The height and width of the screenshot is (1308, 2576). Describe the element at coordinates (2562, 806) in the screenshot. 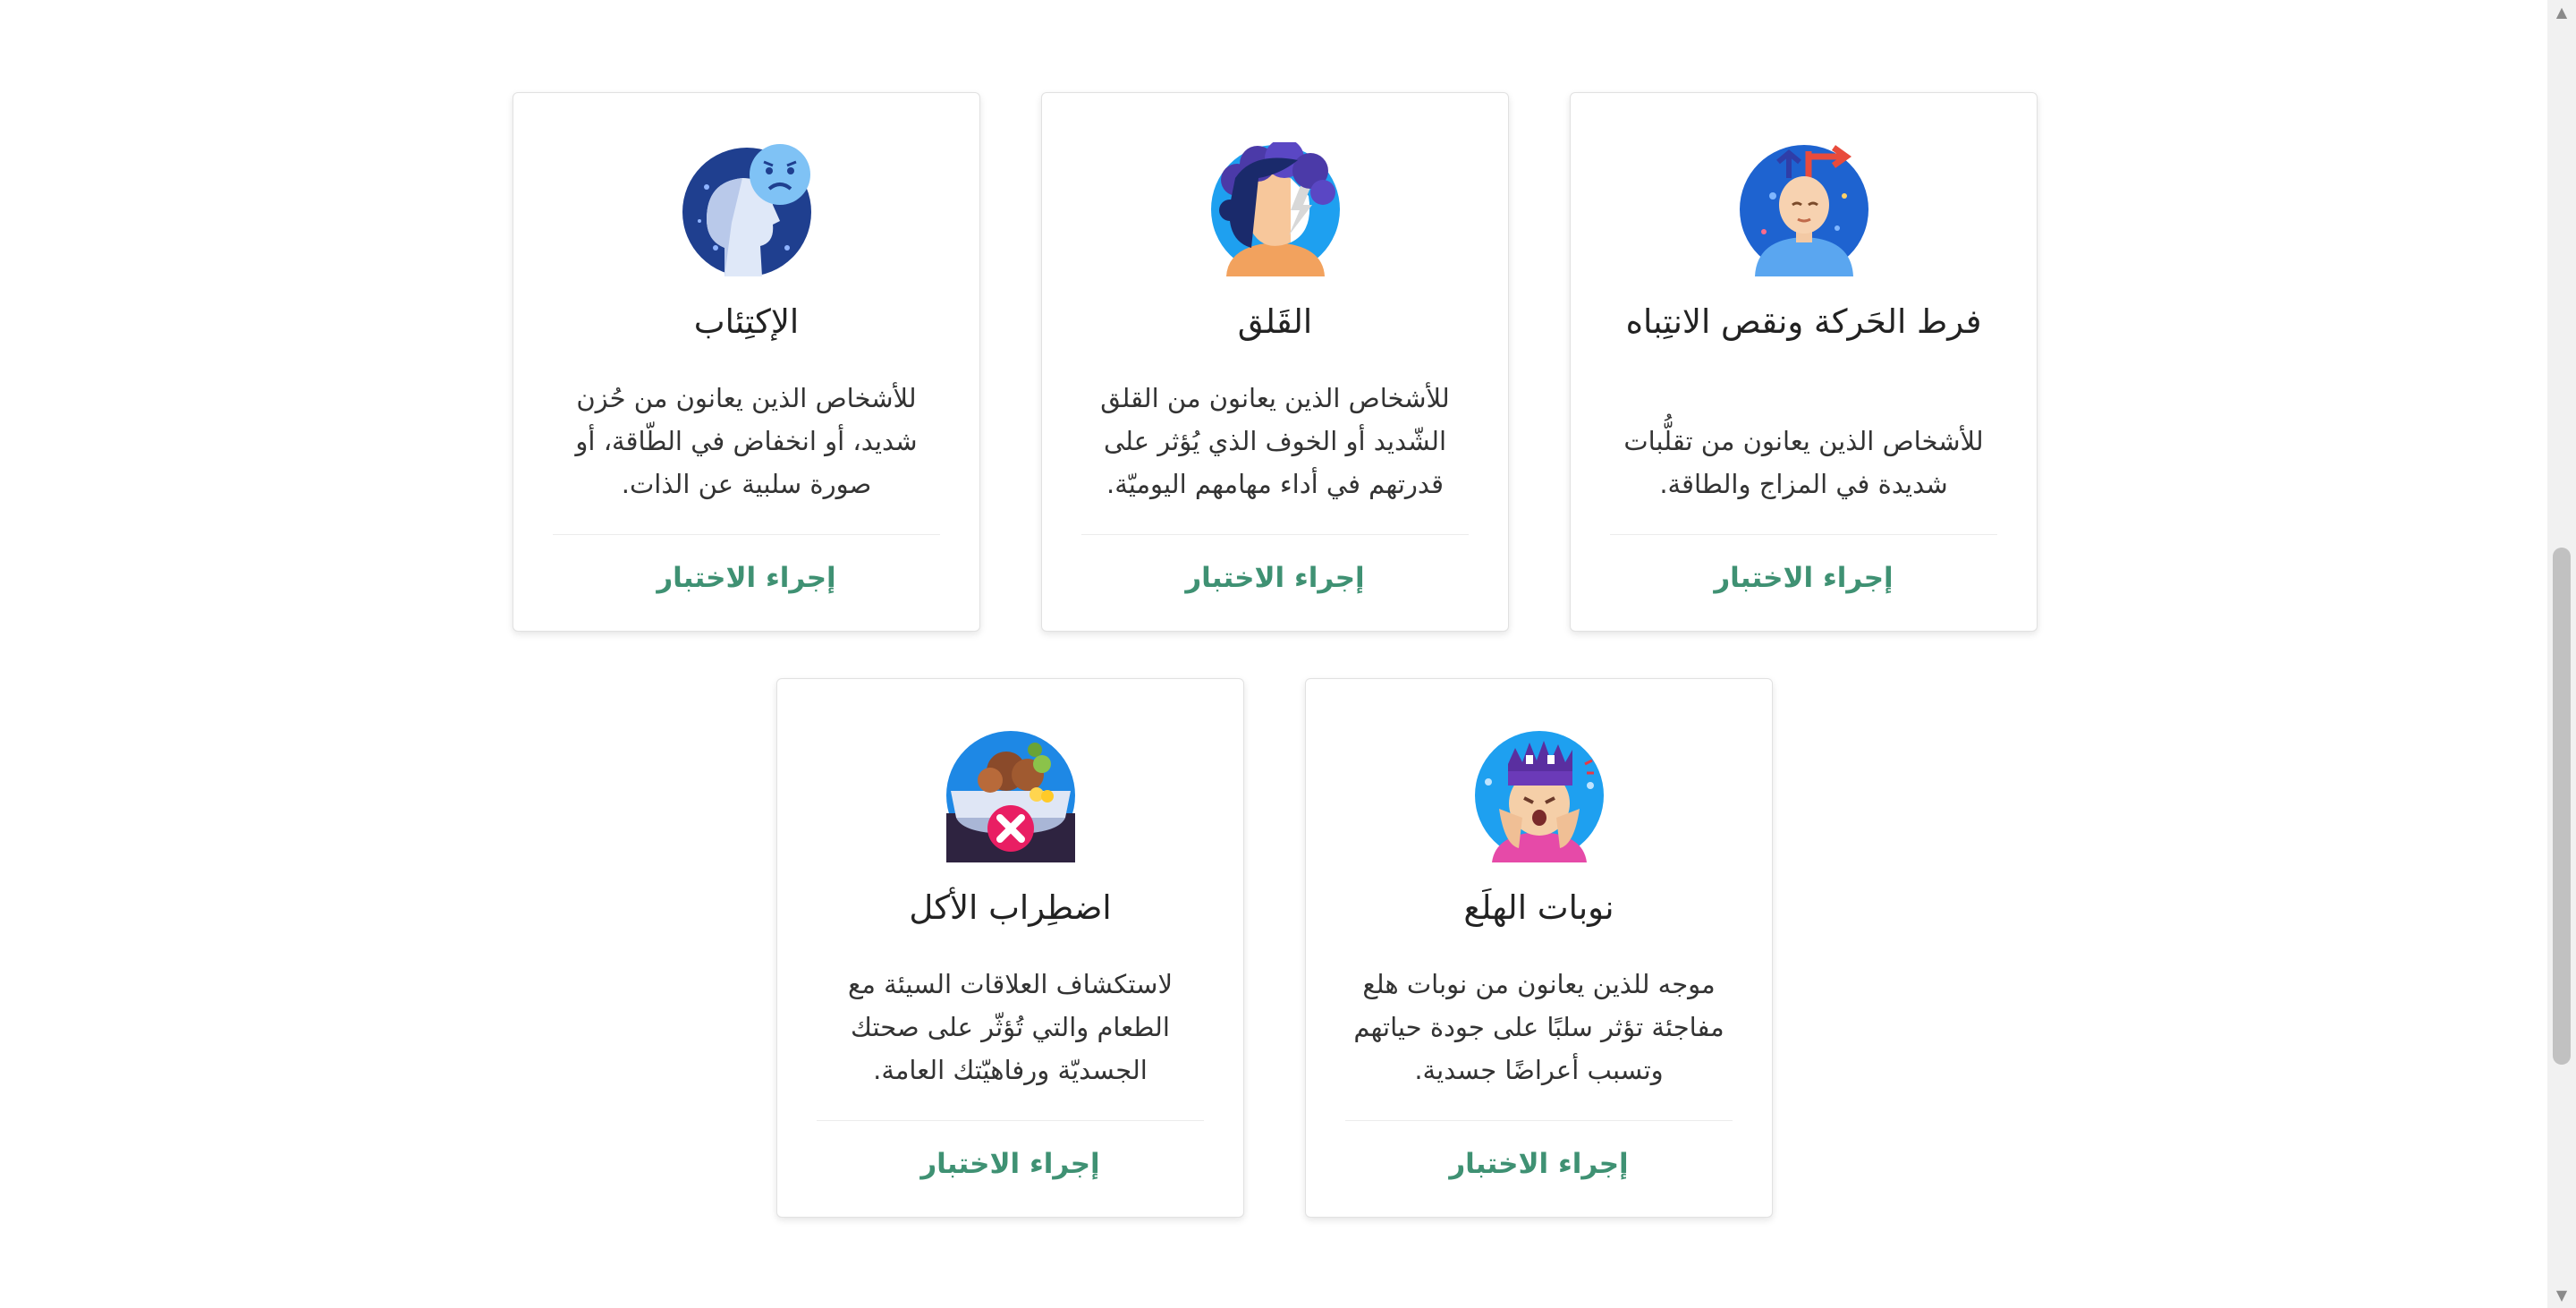

I see `scrollbar-thumb` at that location.